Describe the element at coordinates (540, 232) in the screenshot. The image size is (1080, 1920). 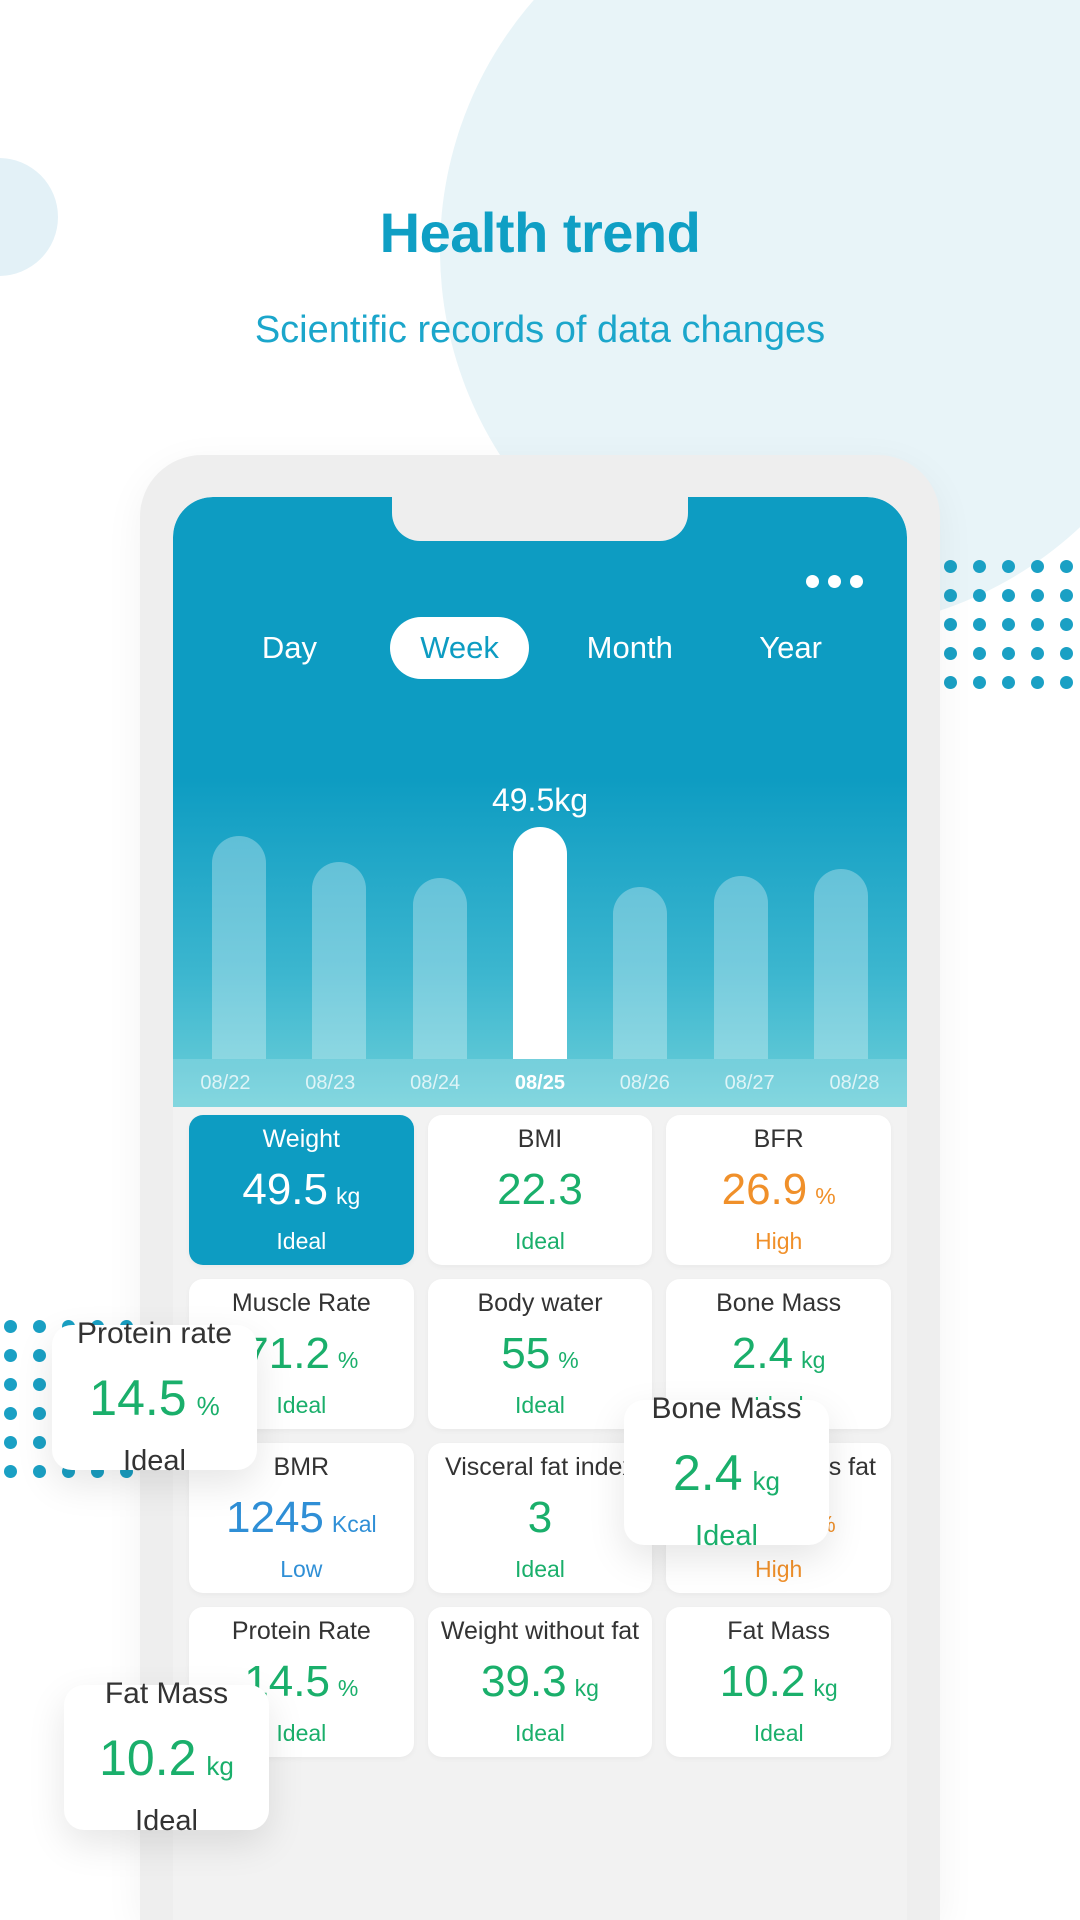
I see `page-title: Health trend` at that location.